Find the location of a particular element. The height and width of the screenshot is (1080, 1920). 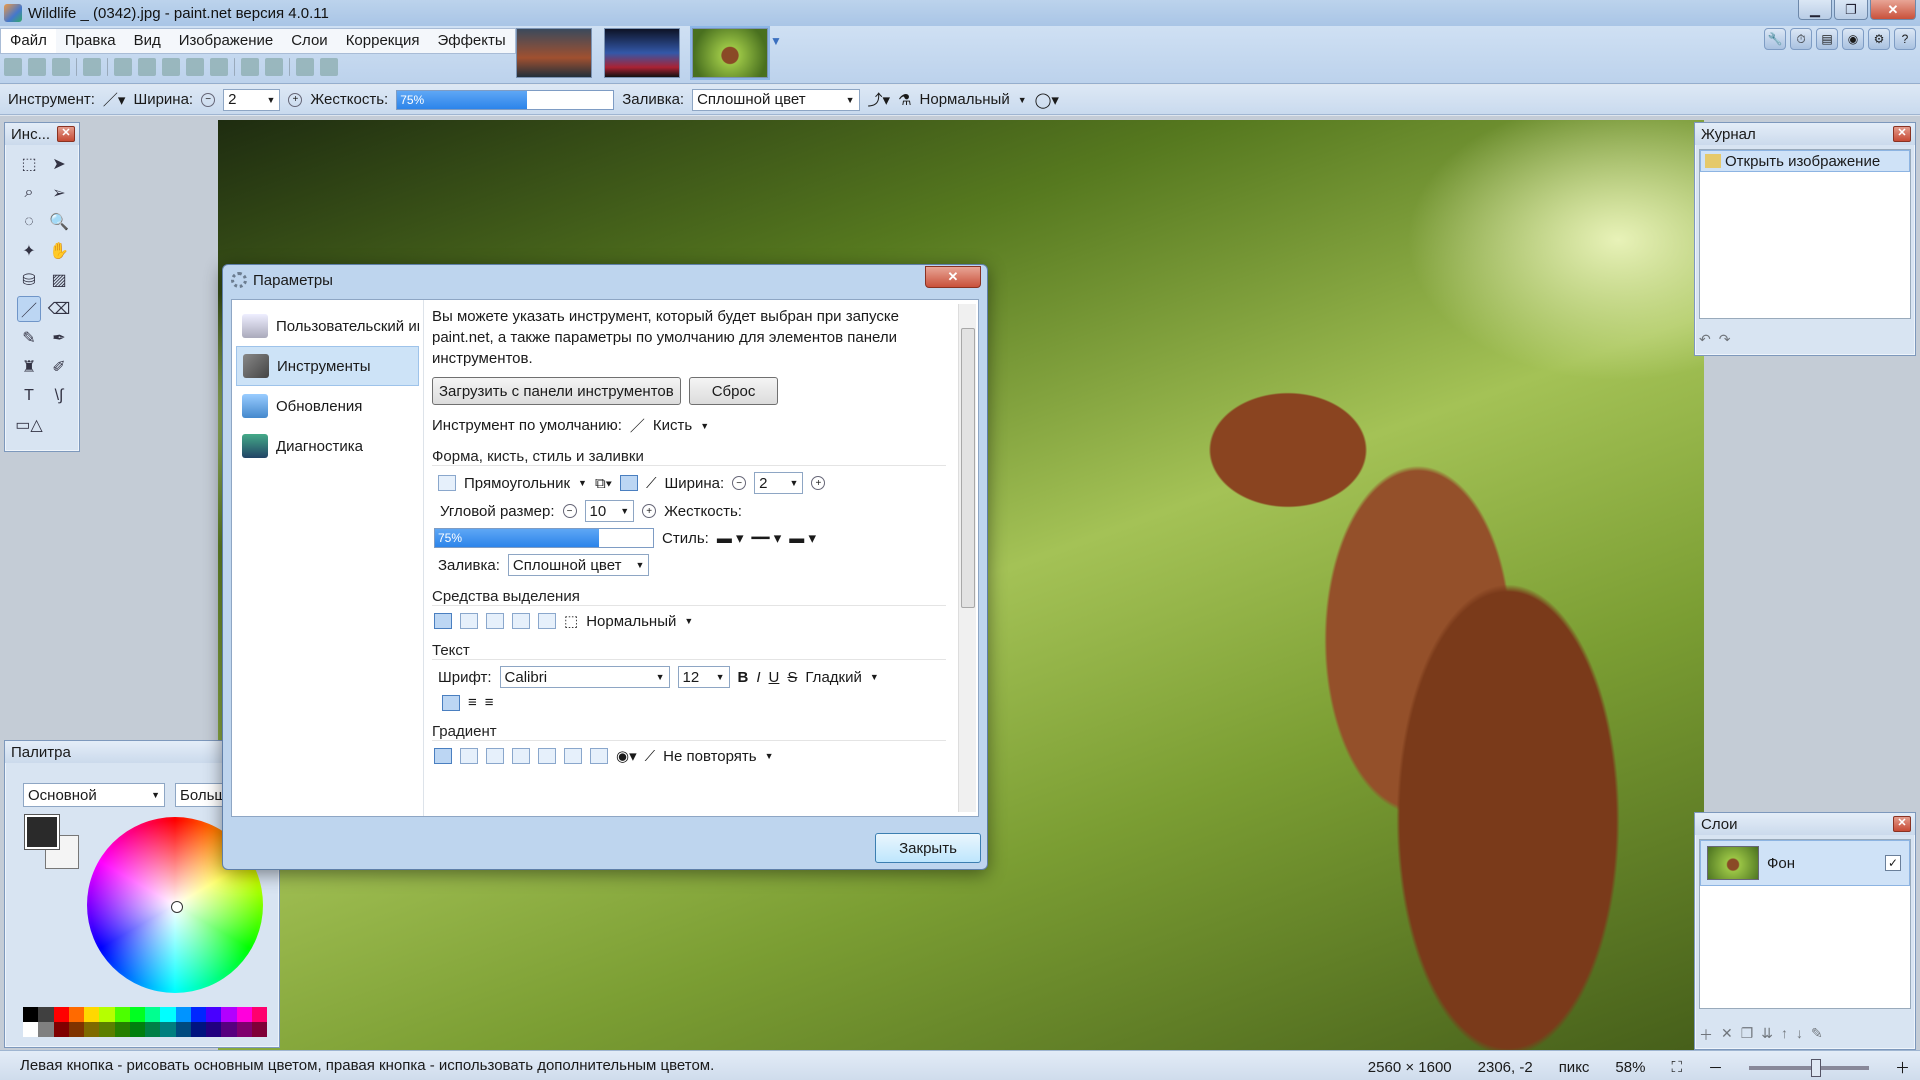

menu-file: Файл is located at coordinates (28, 41).